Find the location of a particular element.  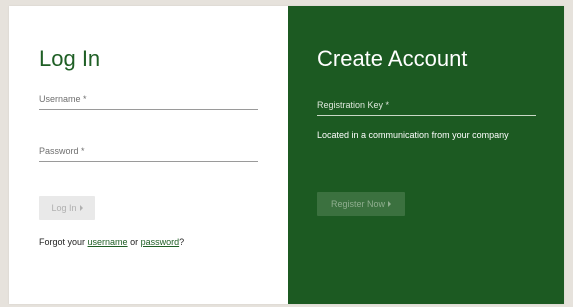

forgot-credentials-text: Forgot your username or password? is located at coordinates (111, 242).